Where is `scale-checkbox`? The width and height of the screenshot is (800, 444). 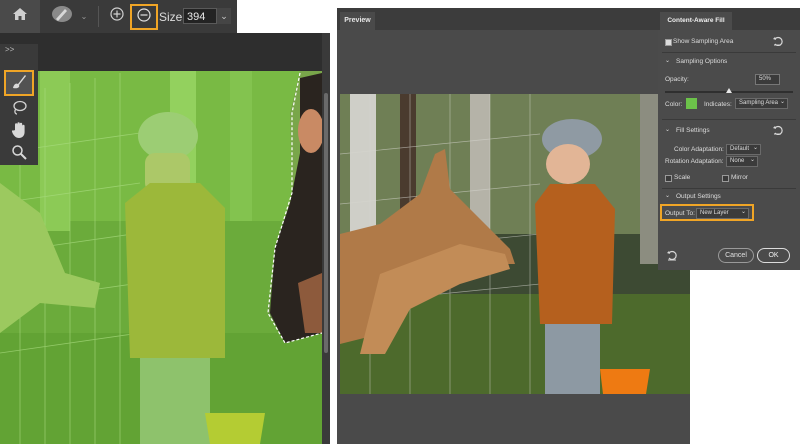 scale-checkbox is located at coordinates (668, 178).